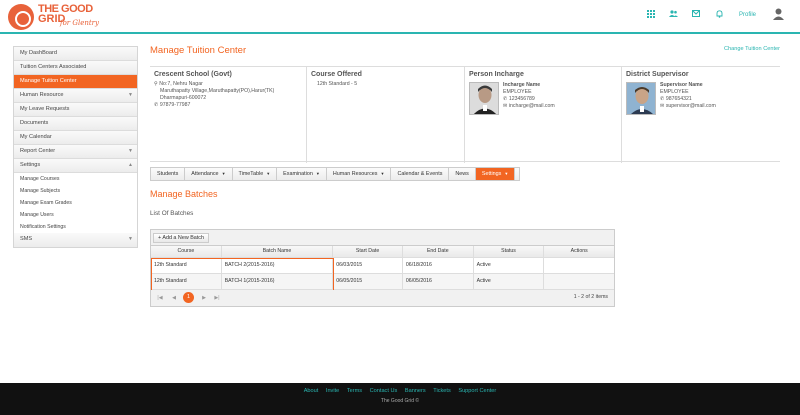 Image resolution: width=800 pixels, height=415 pixels. I want to click on sidebar-subitem-manage-courses: Manage Courses, so click(75, 179).